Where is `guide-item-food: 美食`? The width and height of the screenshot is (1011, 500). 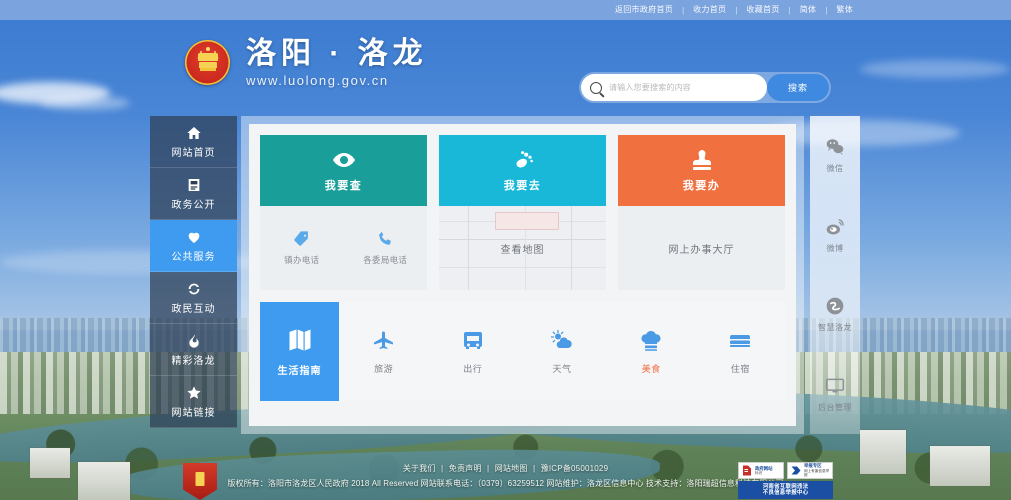
guide-item-food: 美食 is located at coordinates (651, 352).